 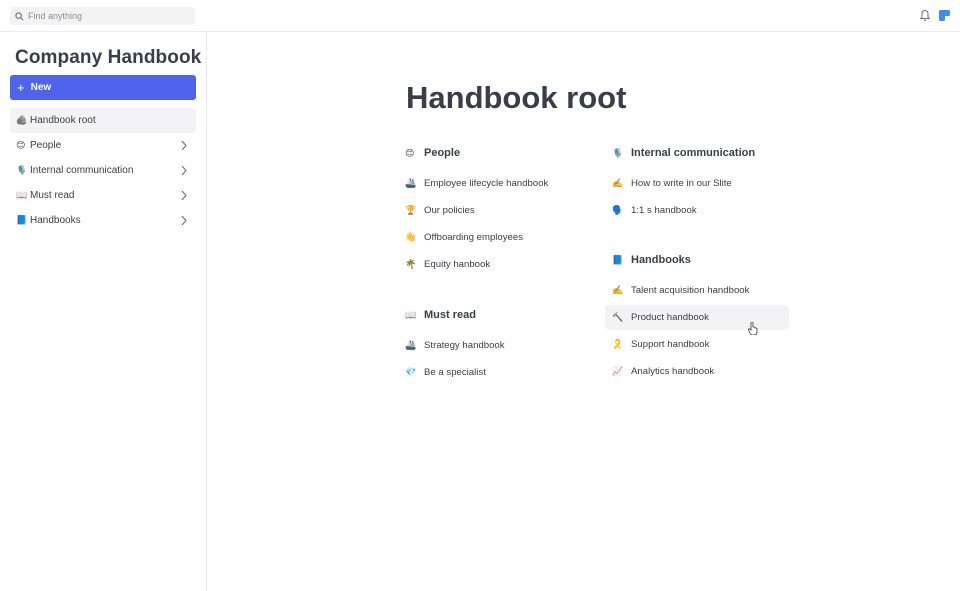 I want to click on top-bar, so click(x=480, y=16).